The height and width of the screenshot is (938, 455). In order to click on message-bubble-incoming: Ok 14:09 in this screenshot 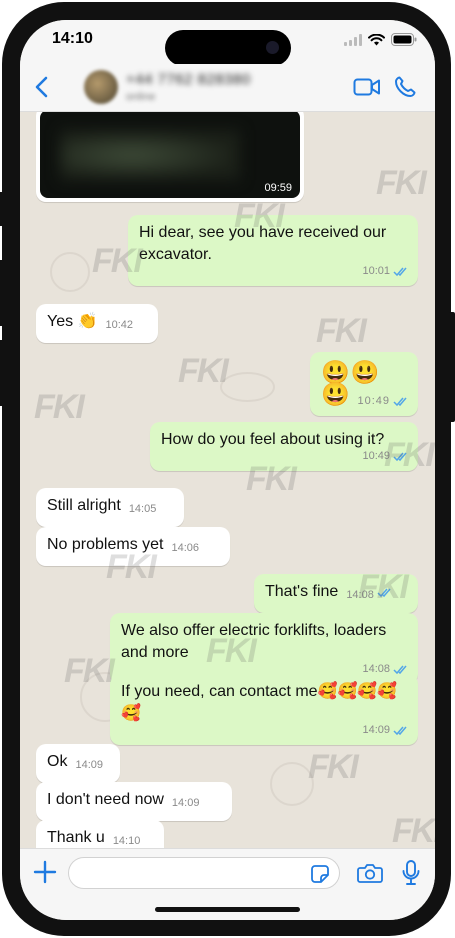, I will do `click(78, 763)`.